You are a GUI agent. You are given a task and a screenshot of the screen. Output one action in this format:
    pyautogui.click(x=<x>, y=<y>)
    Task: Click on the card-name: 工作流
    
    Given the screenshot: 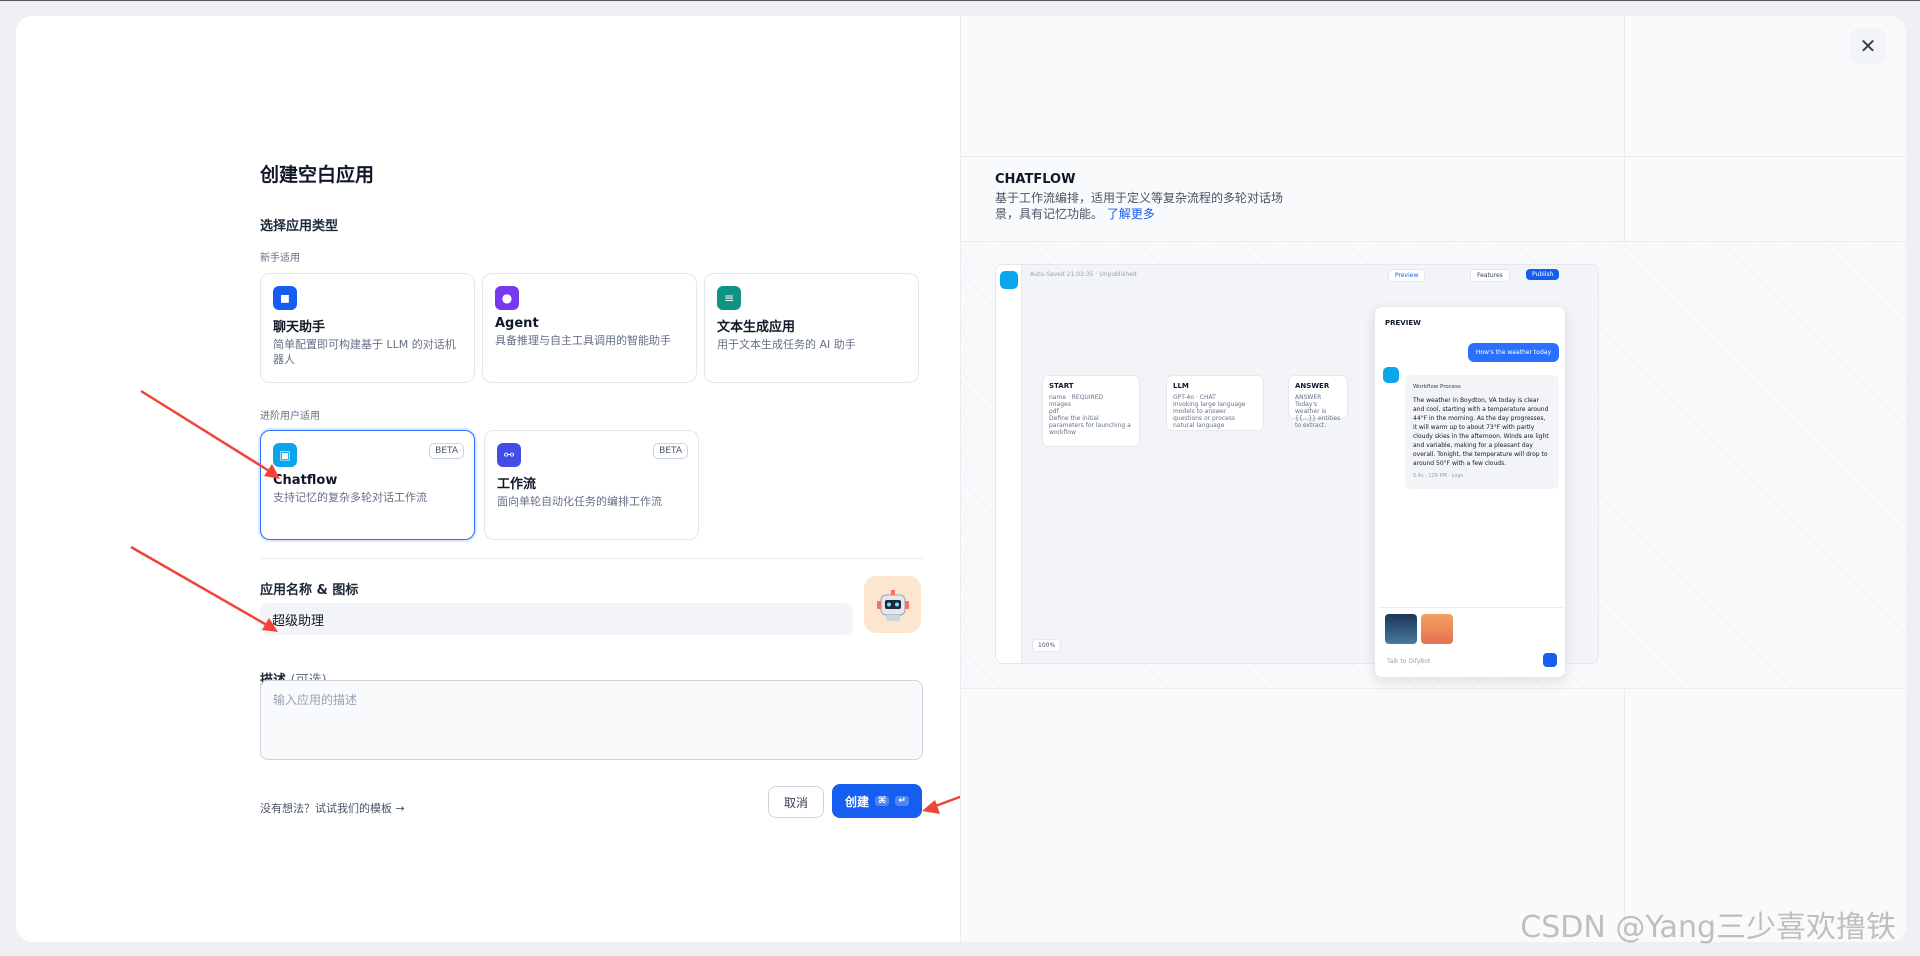 What is the action you would take?
    pyautogui.click(x=517, y=484)
    